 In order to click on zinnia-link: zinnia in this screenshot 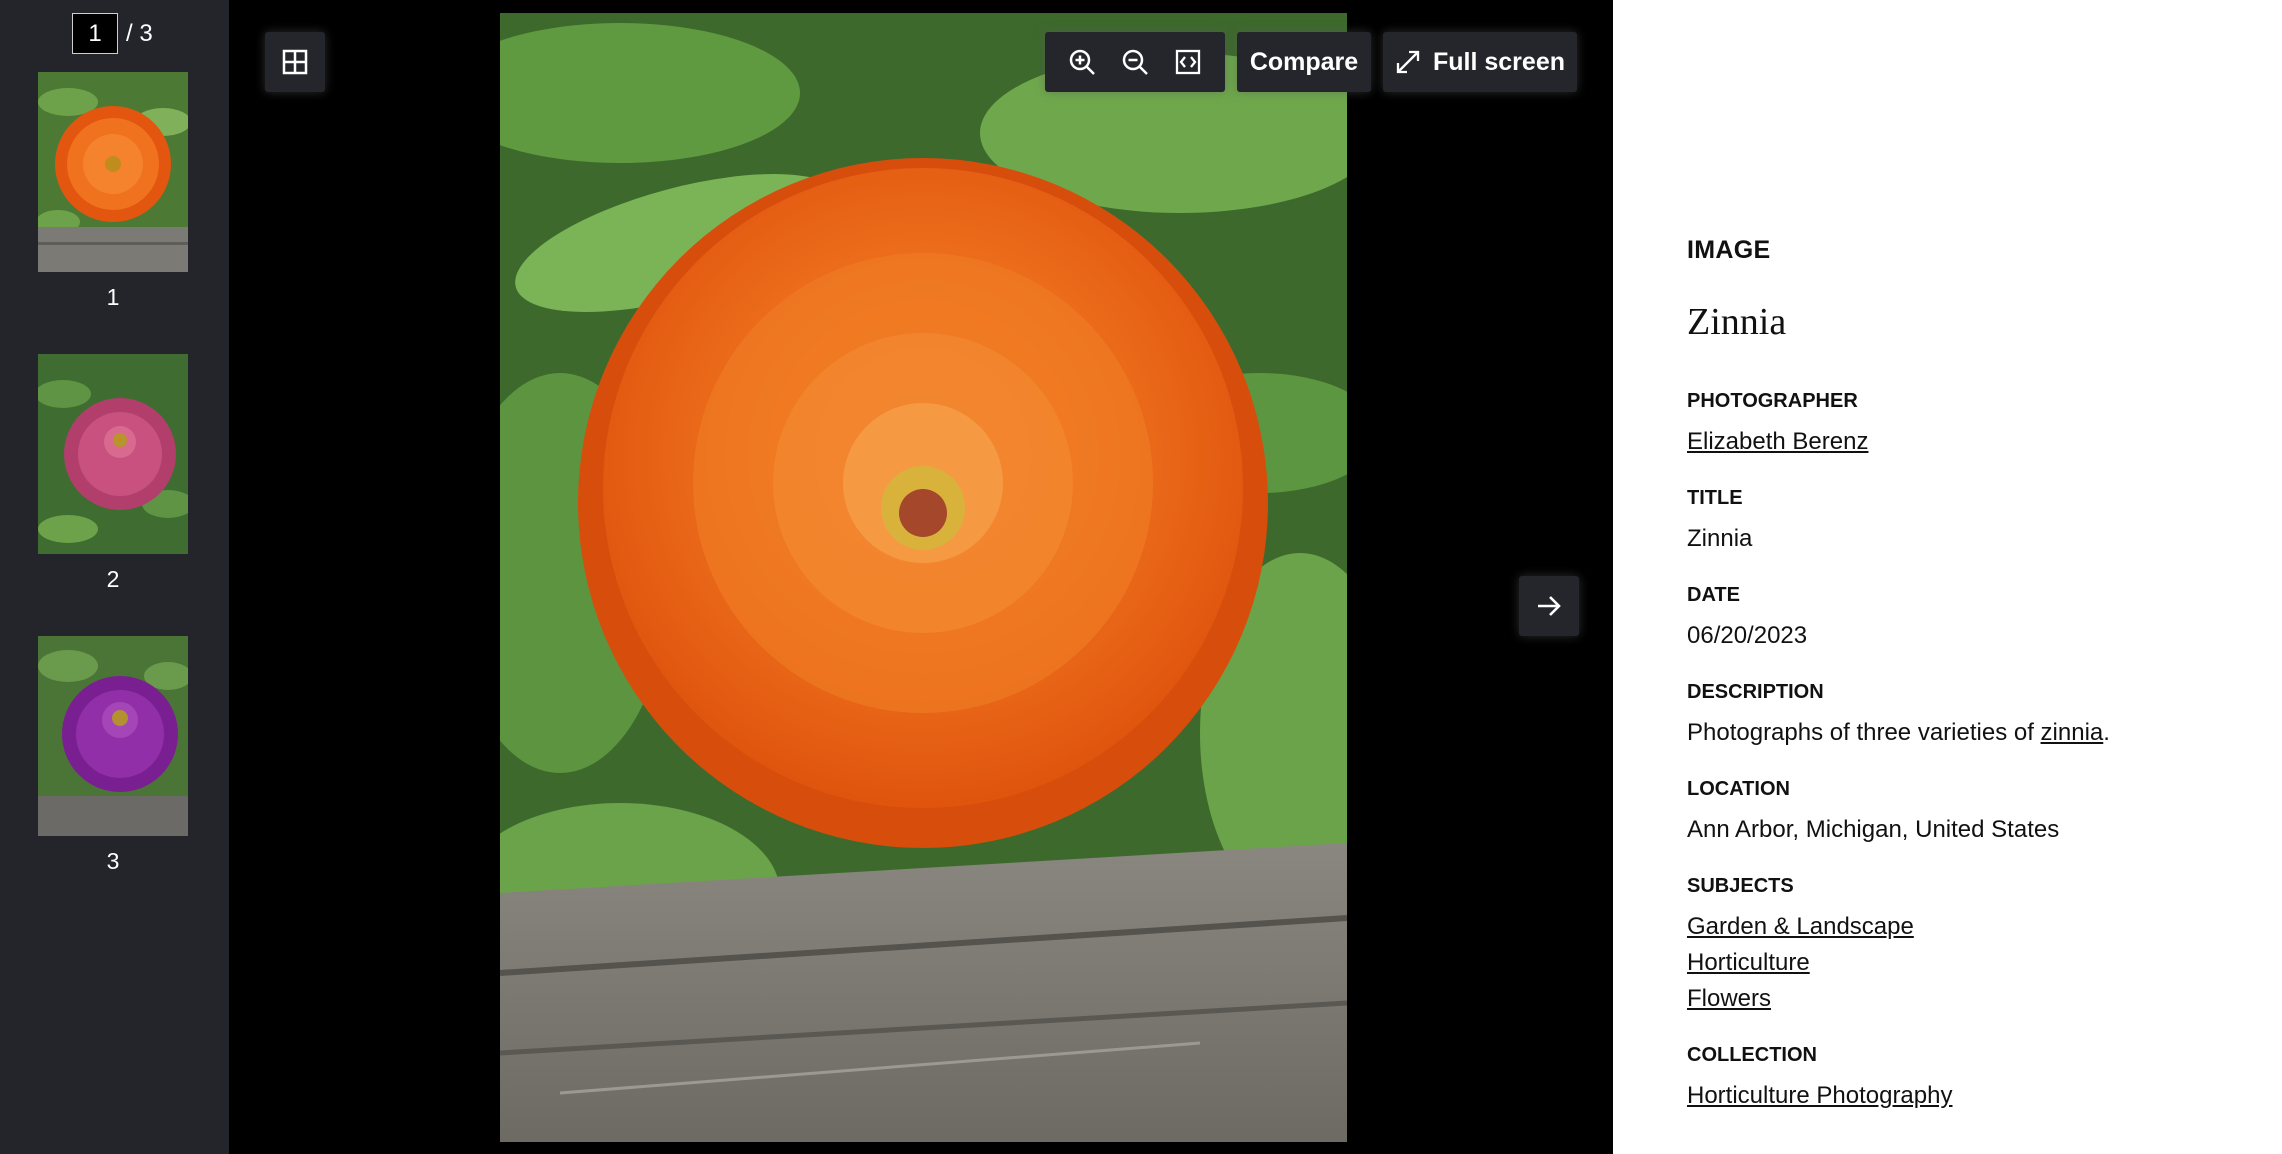, I will do `click(2072, 732)`.